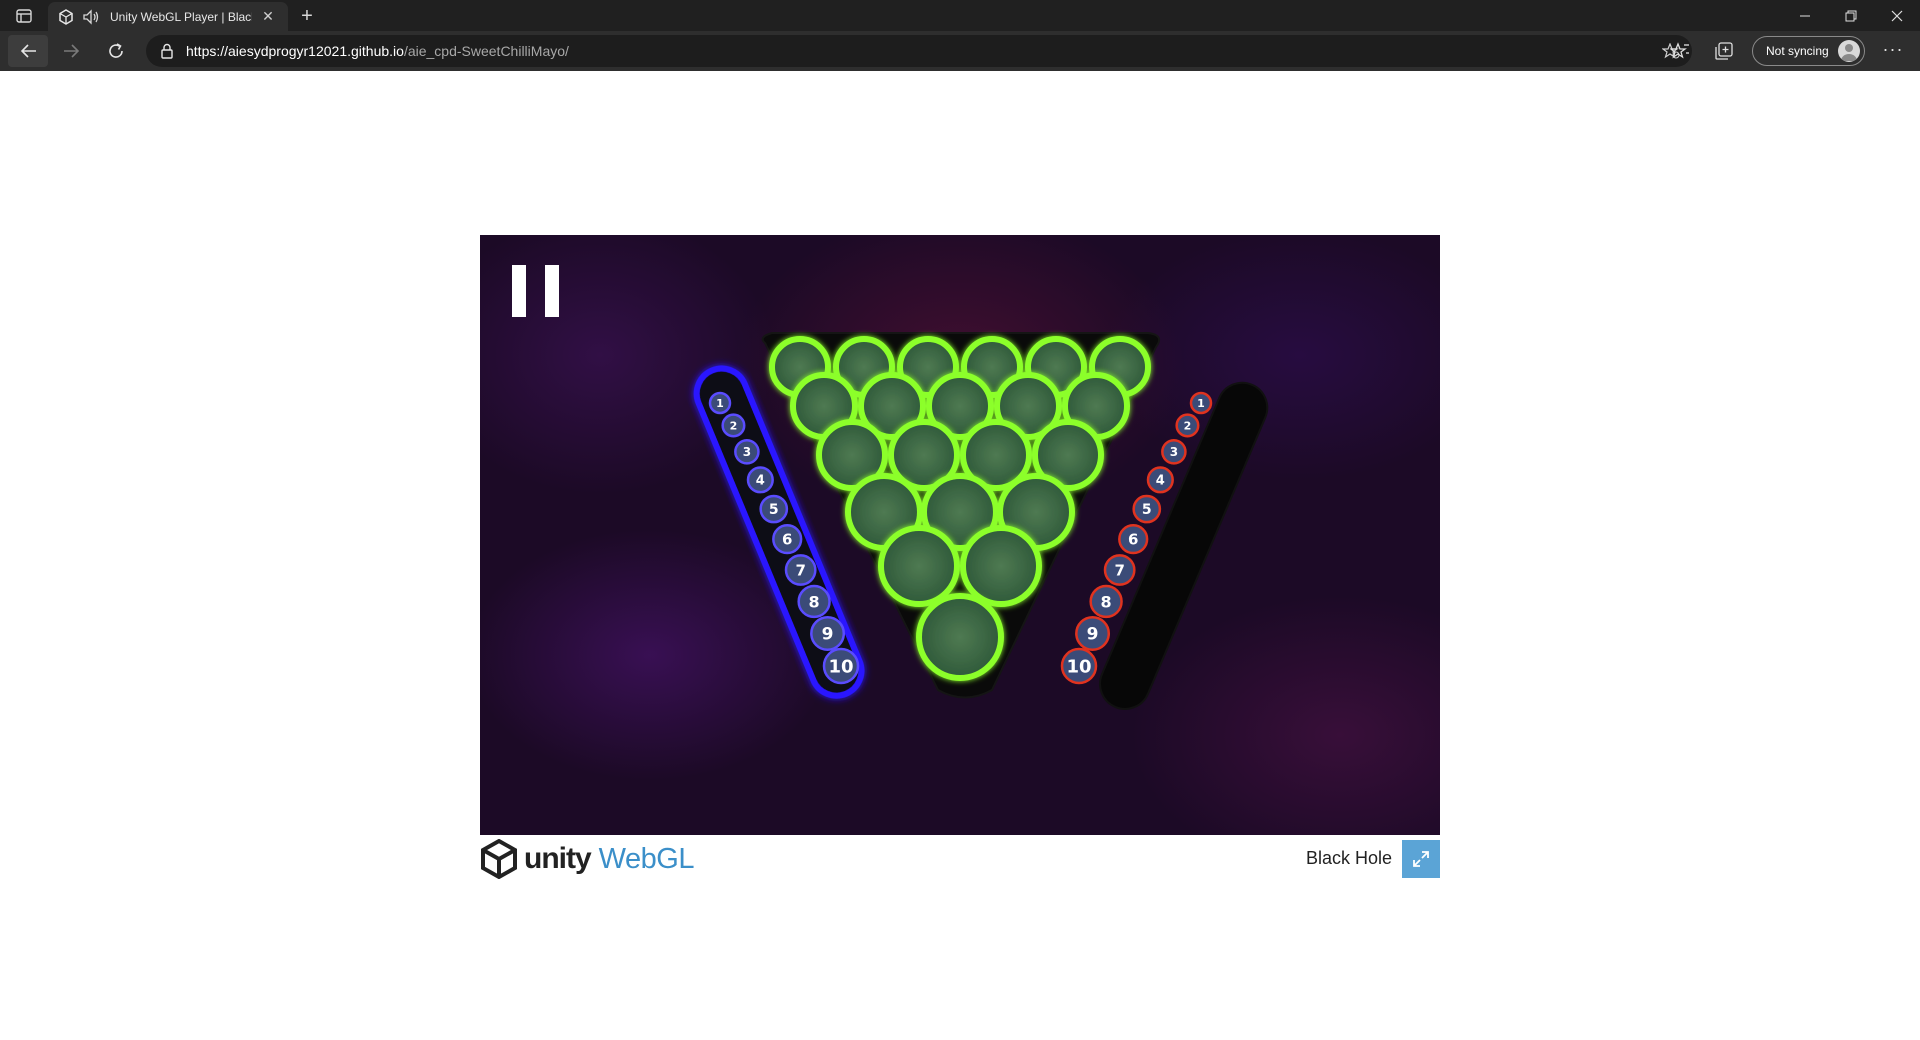 This screenshot has height=1040, width=1920. I want to click on blue-token: 1, so click(720, 403).